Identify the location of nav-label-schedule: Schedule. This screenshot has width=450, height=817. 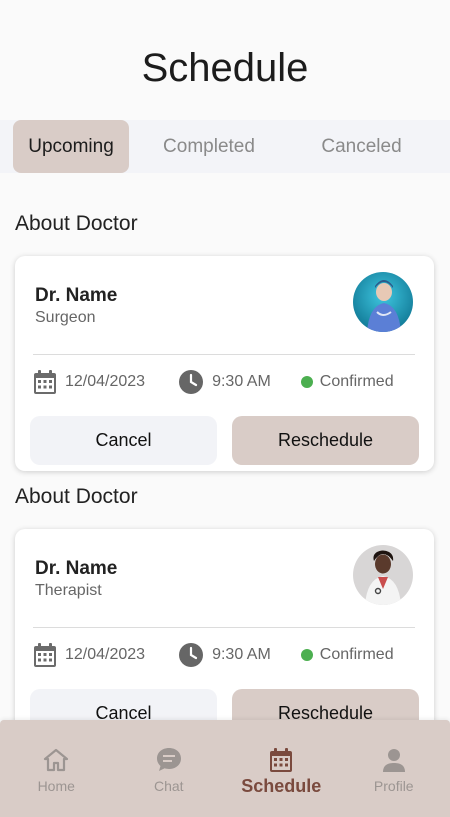
(281, 786).